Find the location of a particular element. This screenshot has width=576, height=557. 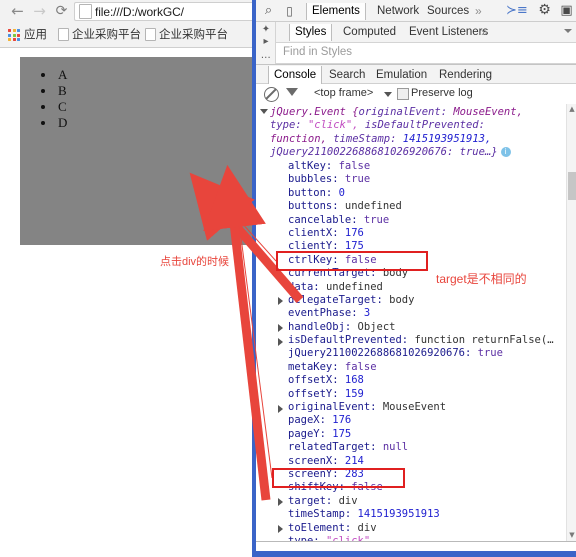

property-name: toElement: is located at coordinates (320, 527).